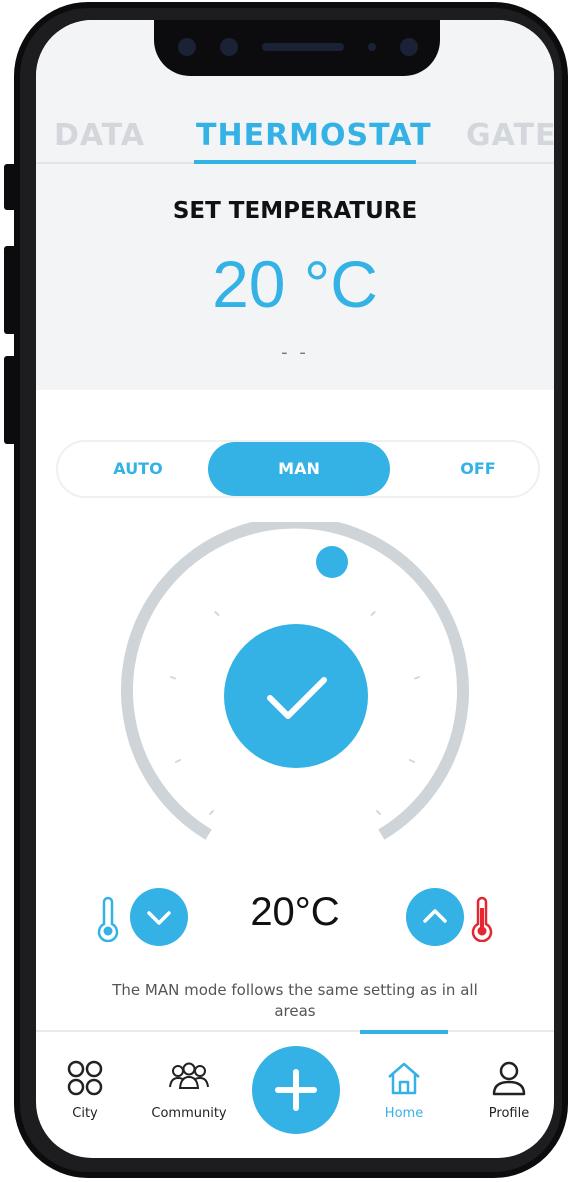  I want to click on tab-gate: GATE, so click(510, 135).